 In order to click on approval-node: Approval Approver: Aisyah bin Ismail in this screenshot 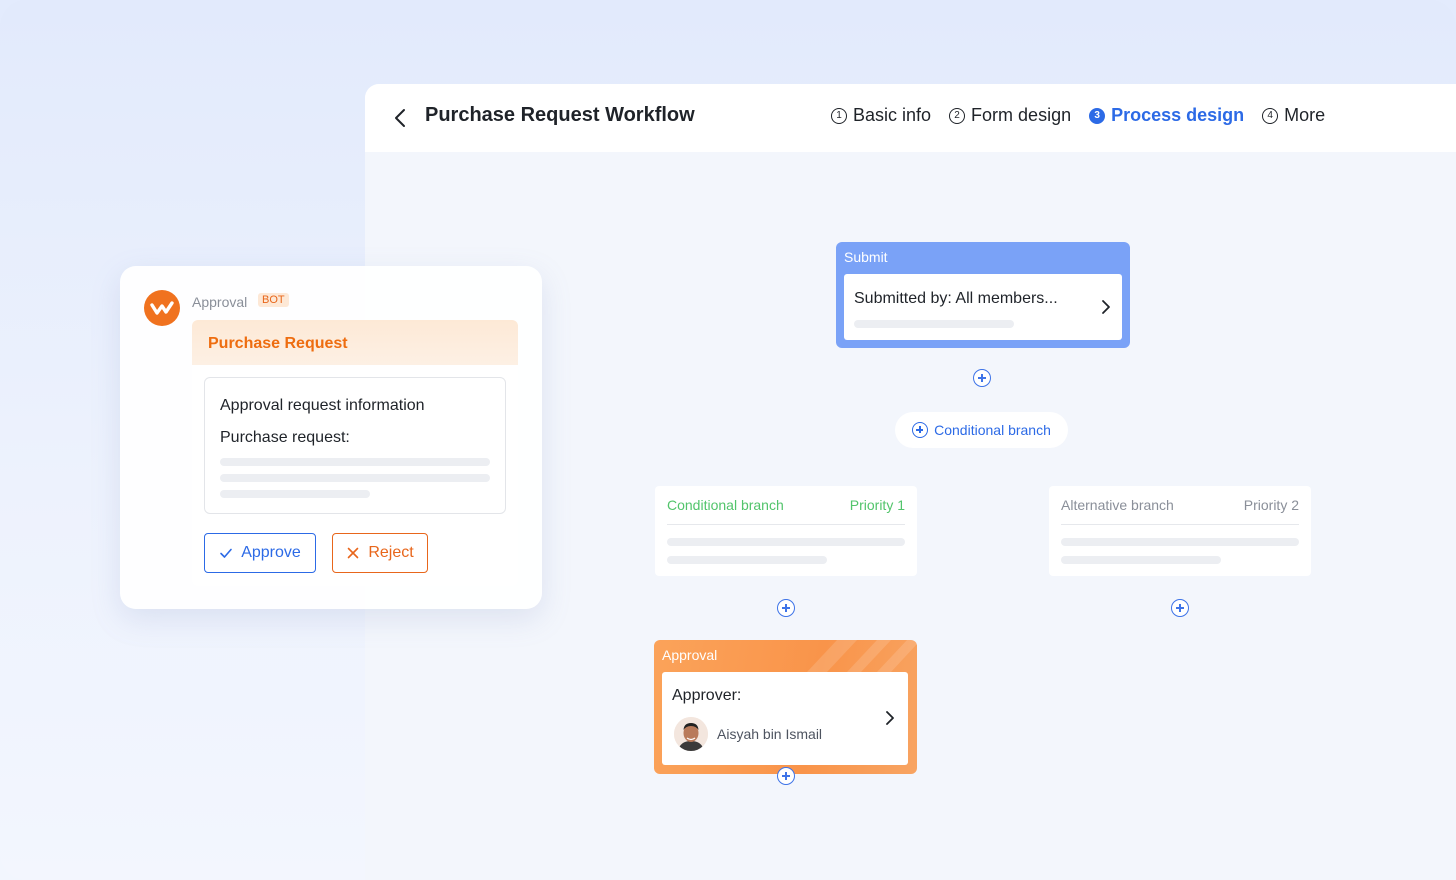, I will do `click(785, 707)`.